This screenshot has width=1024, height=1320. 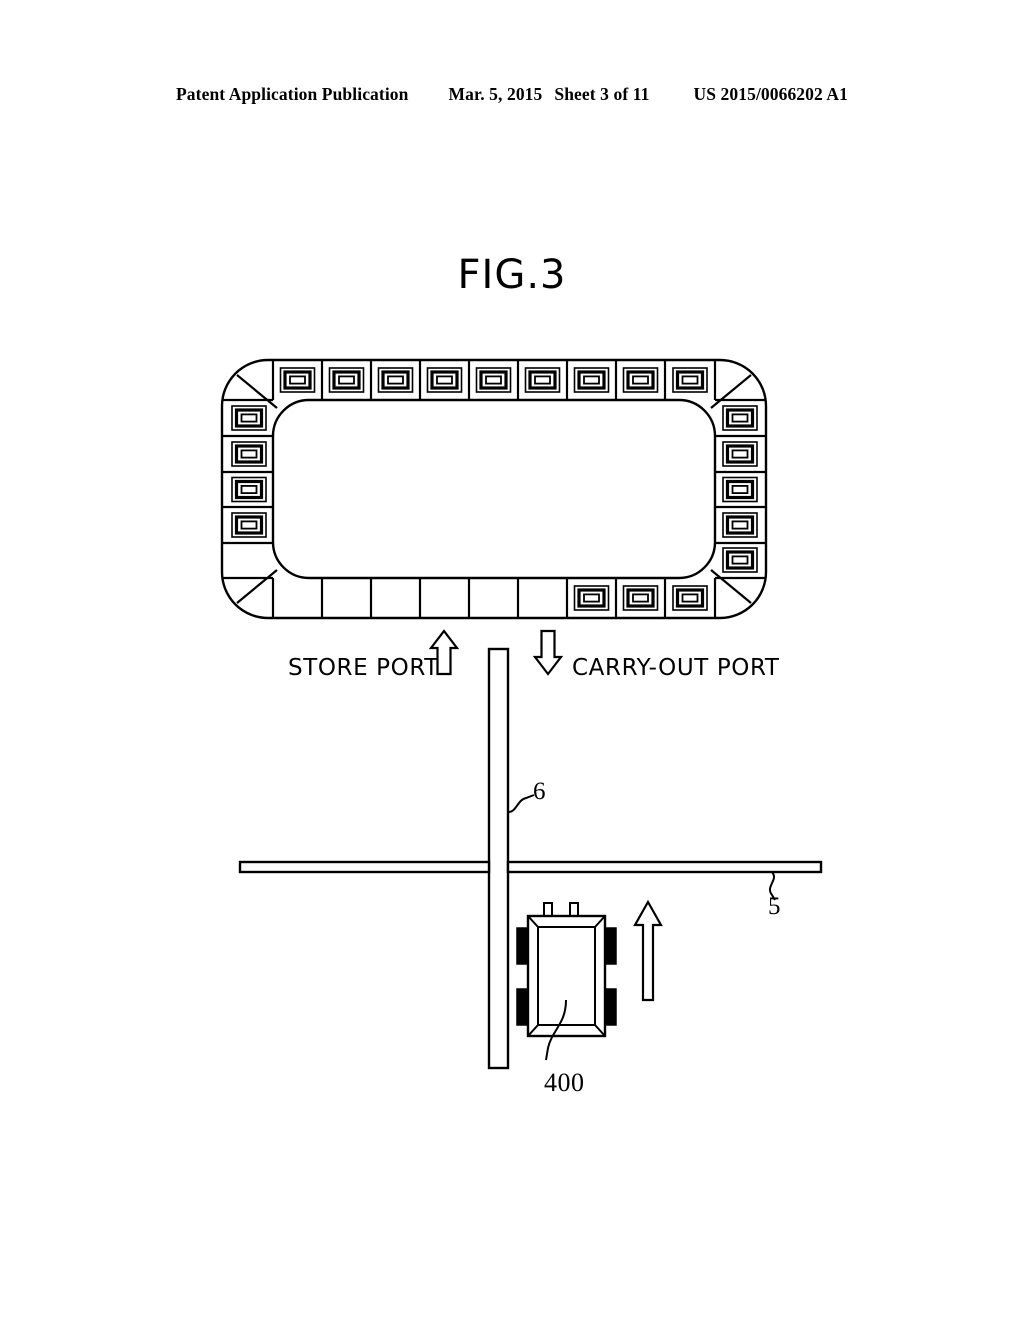 What do you see at coordinates (548, 652) in the screenshot?
I see `carry-out-port-arrow-icon` at bounding box center [548, 652].